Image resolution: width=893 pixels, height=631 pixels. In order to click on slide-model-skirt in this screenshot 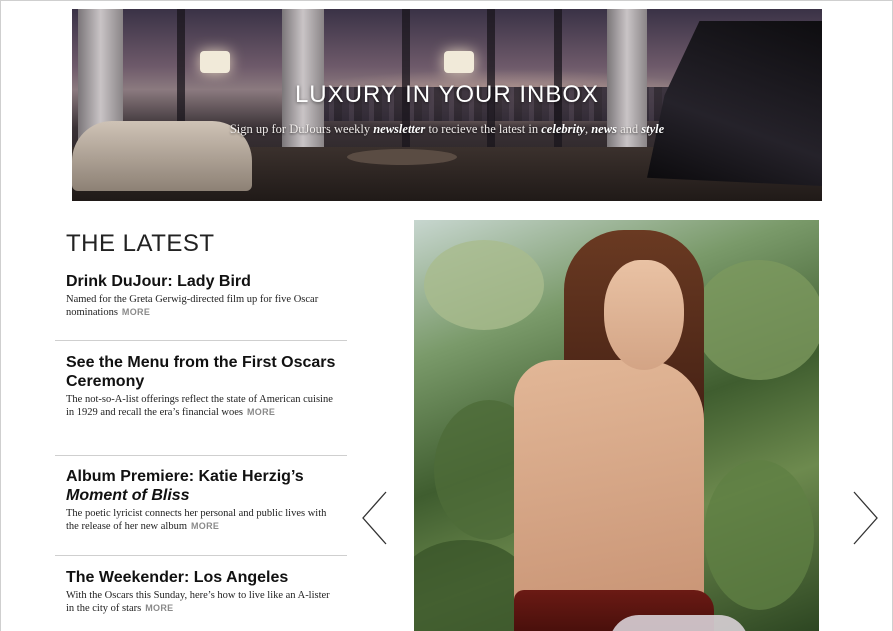, I will do `click(679, 623)`.